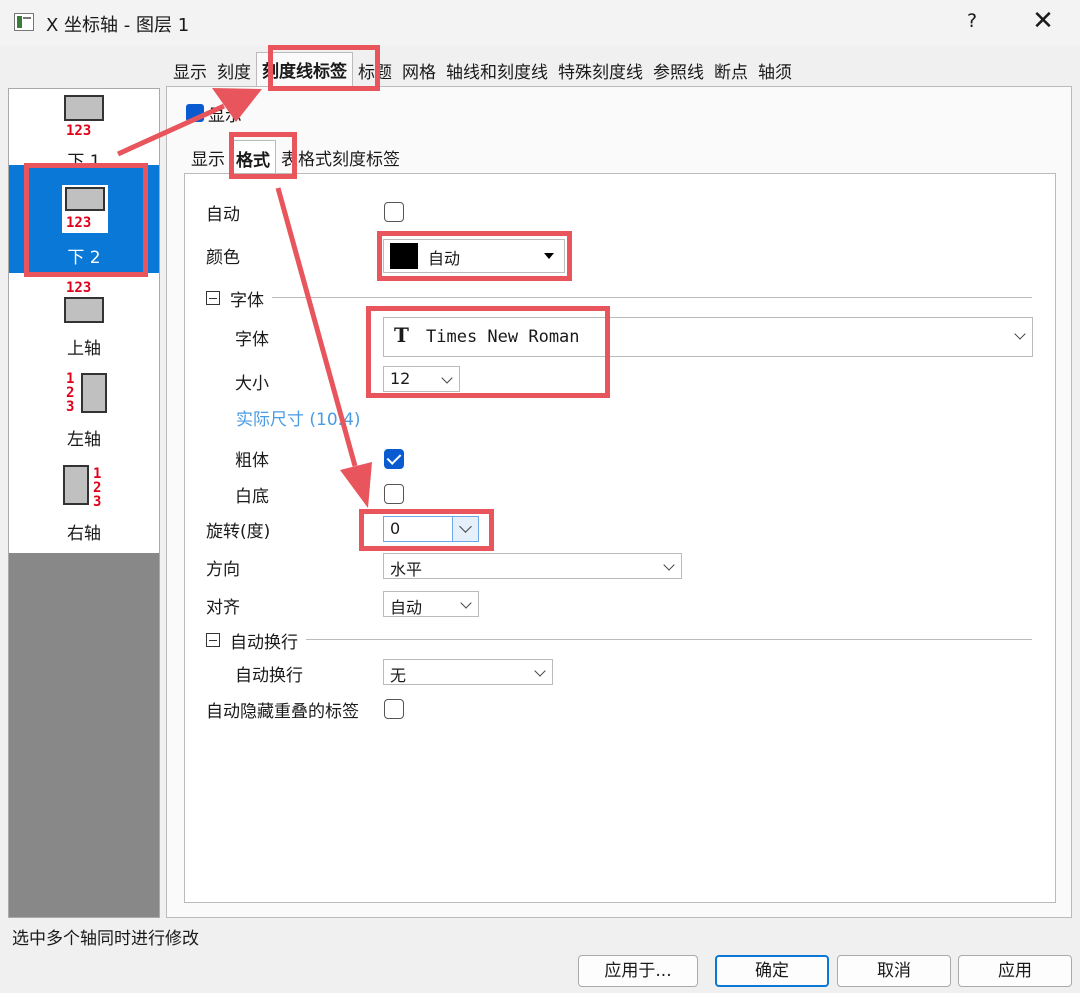 The height and width of the screenshot is (993, 1080). Describe the element at coordinates (252, 340) in the screenshot. I see `font-label: 字体` at that location.